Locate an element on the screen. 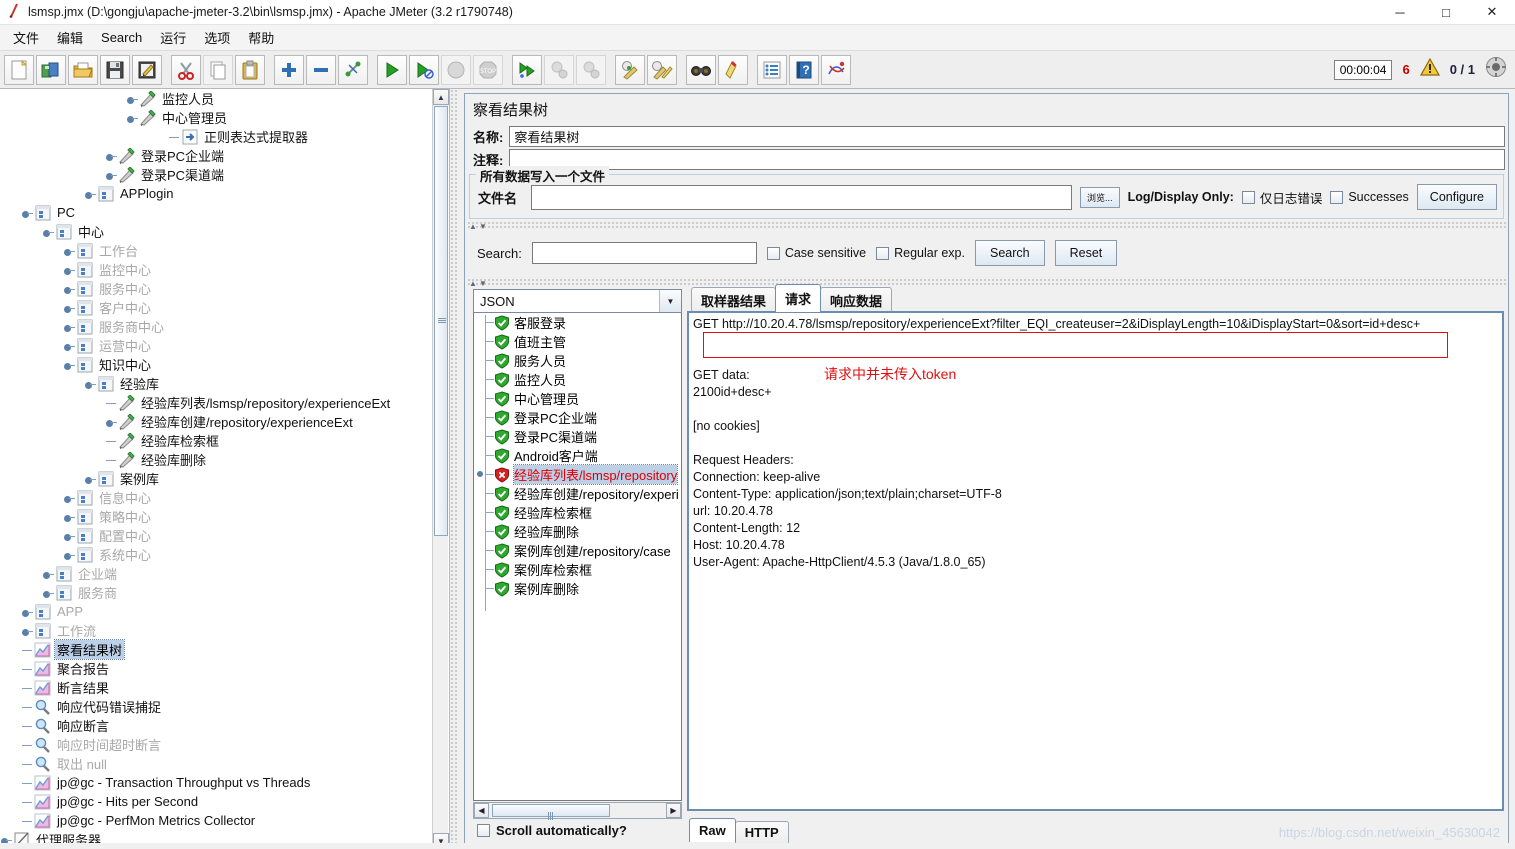  result-item: 案例库删除 is located at coordinates (577, 588).